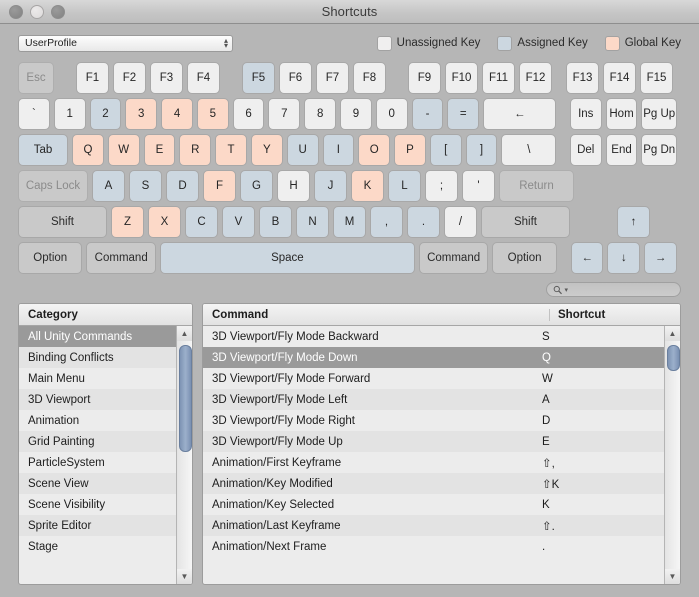 The height and width of the screenshot is (597, 699). I want to click on table-row: Animation/Next Frame., so click(433, 546).